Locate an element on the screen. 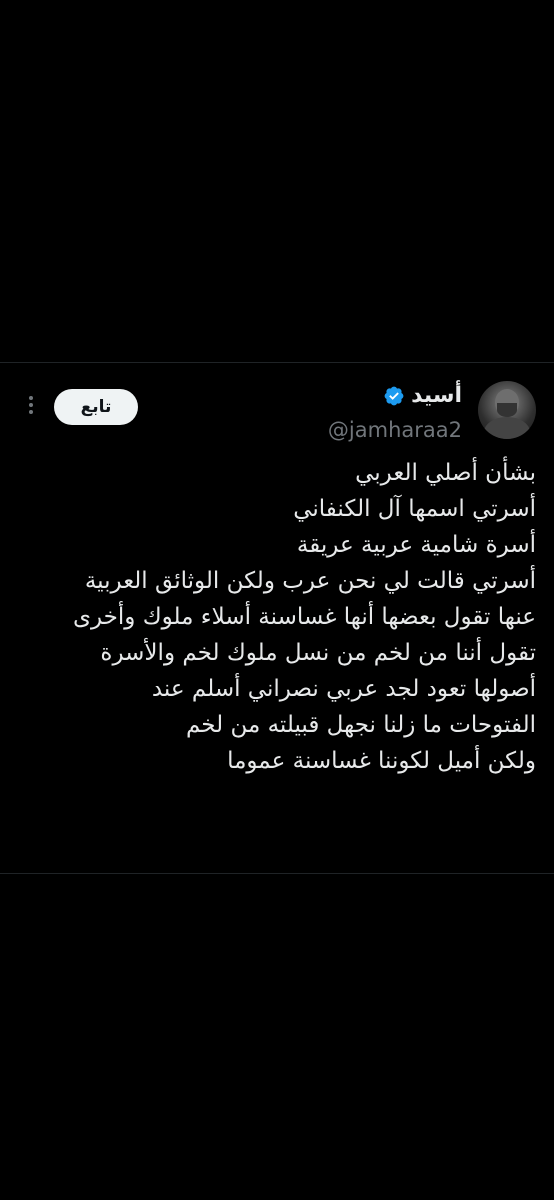 The width and height of the screenshot is (554, 1200). tweet-line: ولكن أميل لكوننا غساسنة عموما is located at coordinates (381, 761).